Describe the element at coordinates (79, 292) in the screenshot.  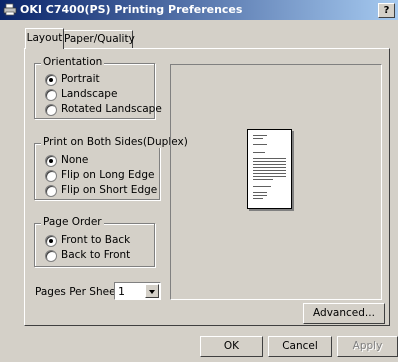
I see `pages-per-sheet-label: Pages Per Sheet:` at that location.